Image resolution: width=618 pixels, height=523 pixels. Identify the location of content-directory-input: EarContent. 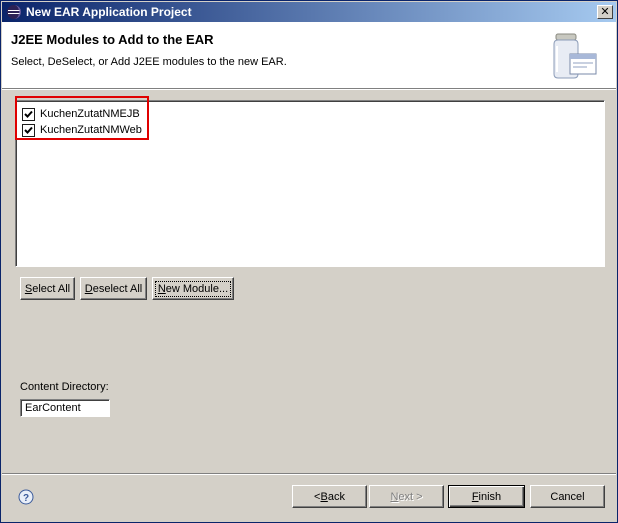
(65, 408).